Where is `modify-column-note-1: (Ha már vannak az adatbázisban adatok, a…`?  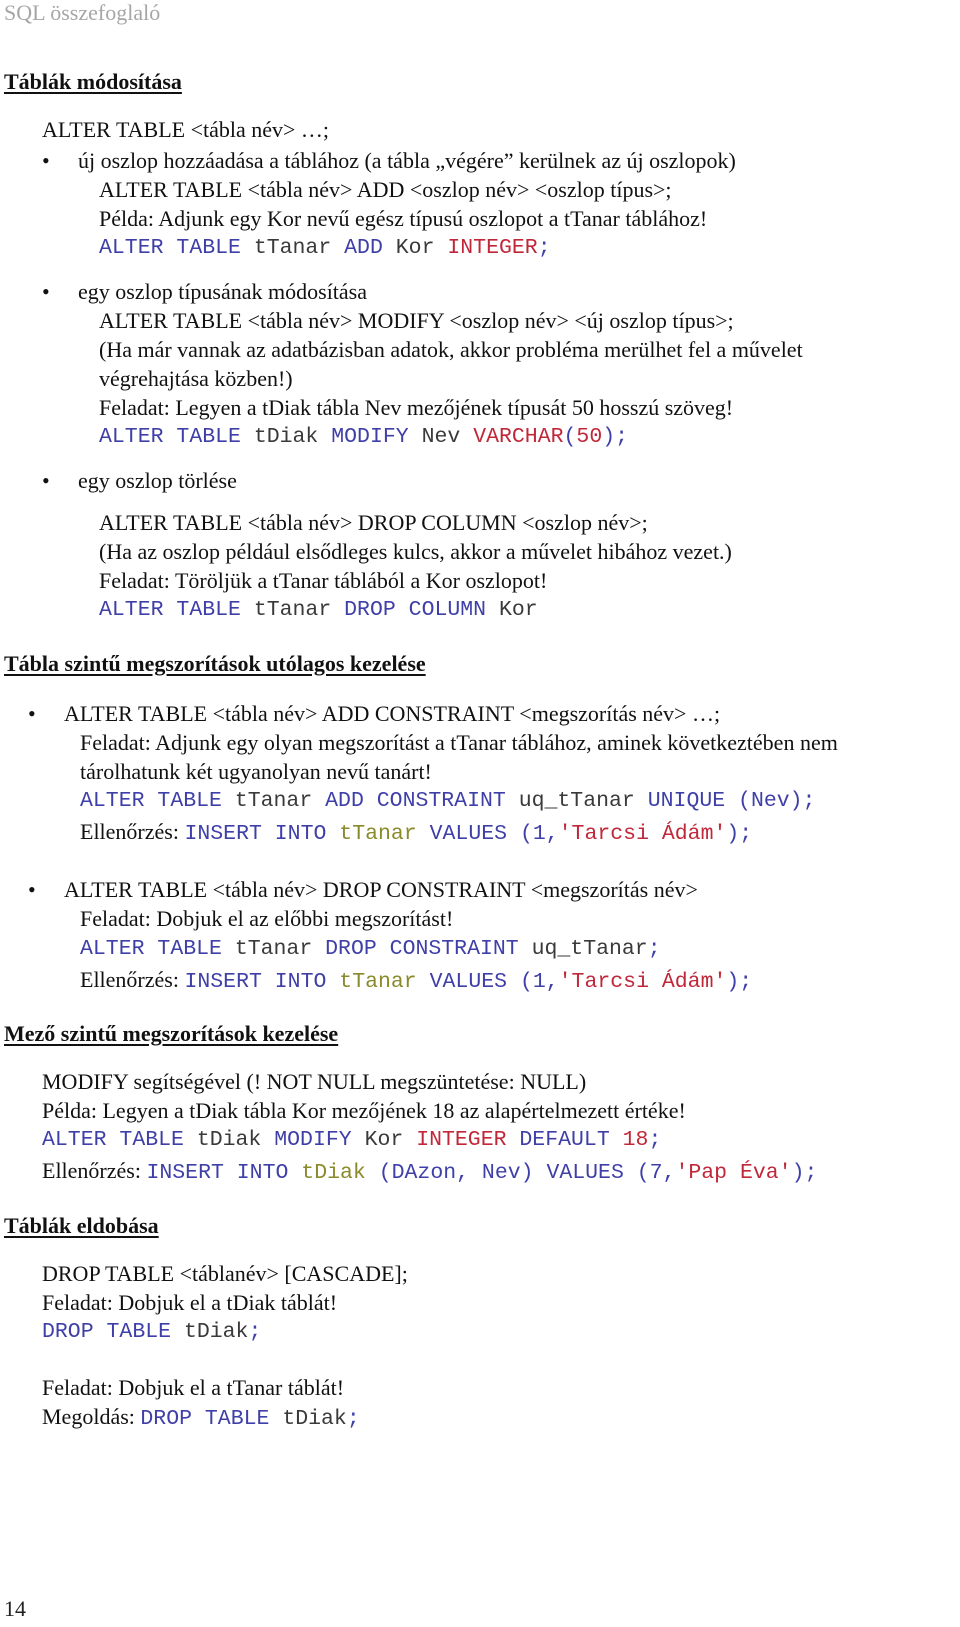 modify-column-note-1: (Ha már vannak az adatbázisban adatok, a… is located at coordinates (451, 349).